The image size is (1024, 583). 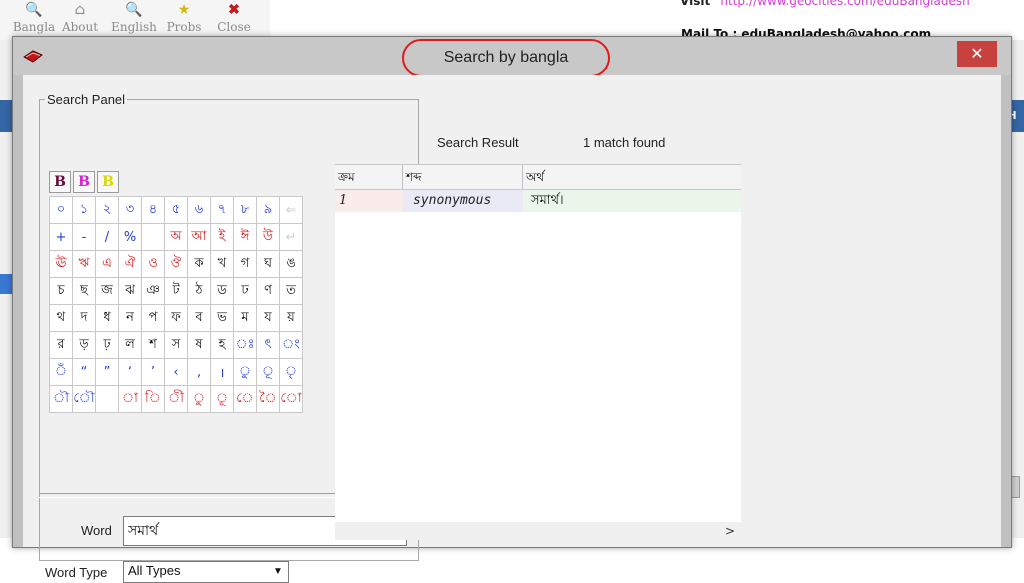 I want to click on keyboard-key: ই, so click(x=222, y=237).